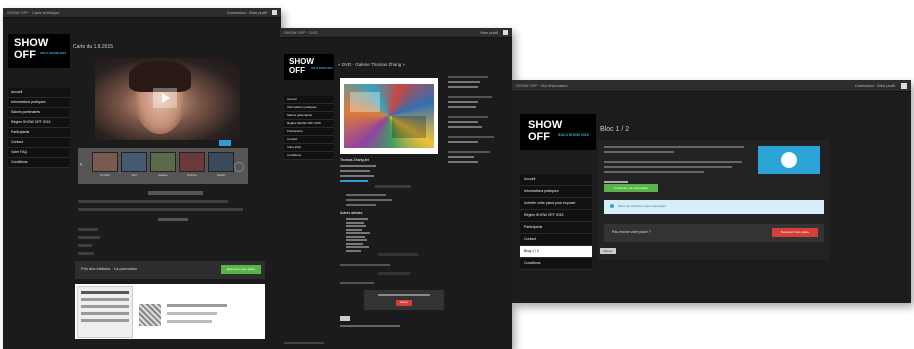 The width and height of the screenshot is (914, 349). Describe the element at coordinates (301, 32) in the screenshot. I see `tab-title: SHOW OFF · DVD` at that location.